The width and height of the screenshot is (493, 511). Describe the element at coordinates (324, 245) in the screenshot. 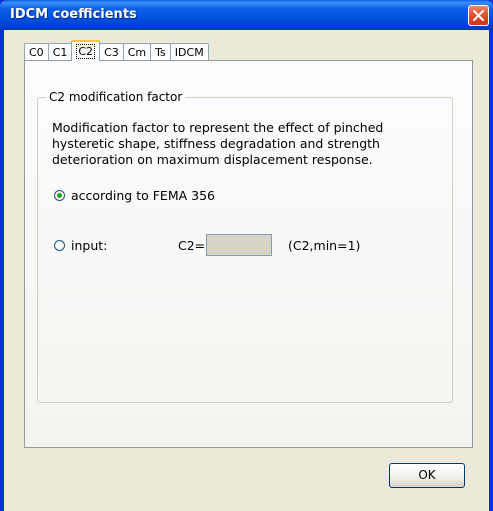

I see `c2-min-note: (C2,min=1)` at that location.